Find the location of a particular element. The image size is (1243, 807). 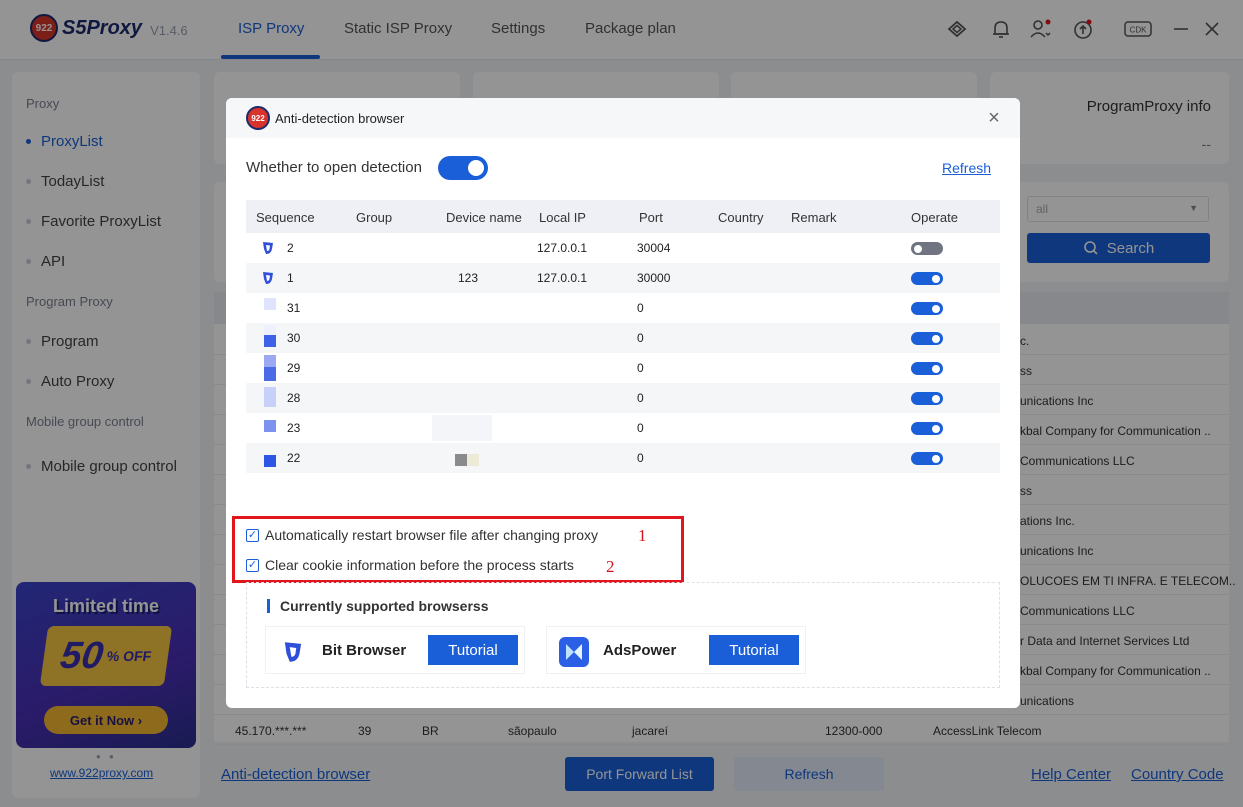

sequence-cell: 31 is located at coordinates (294, 308).